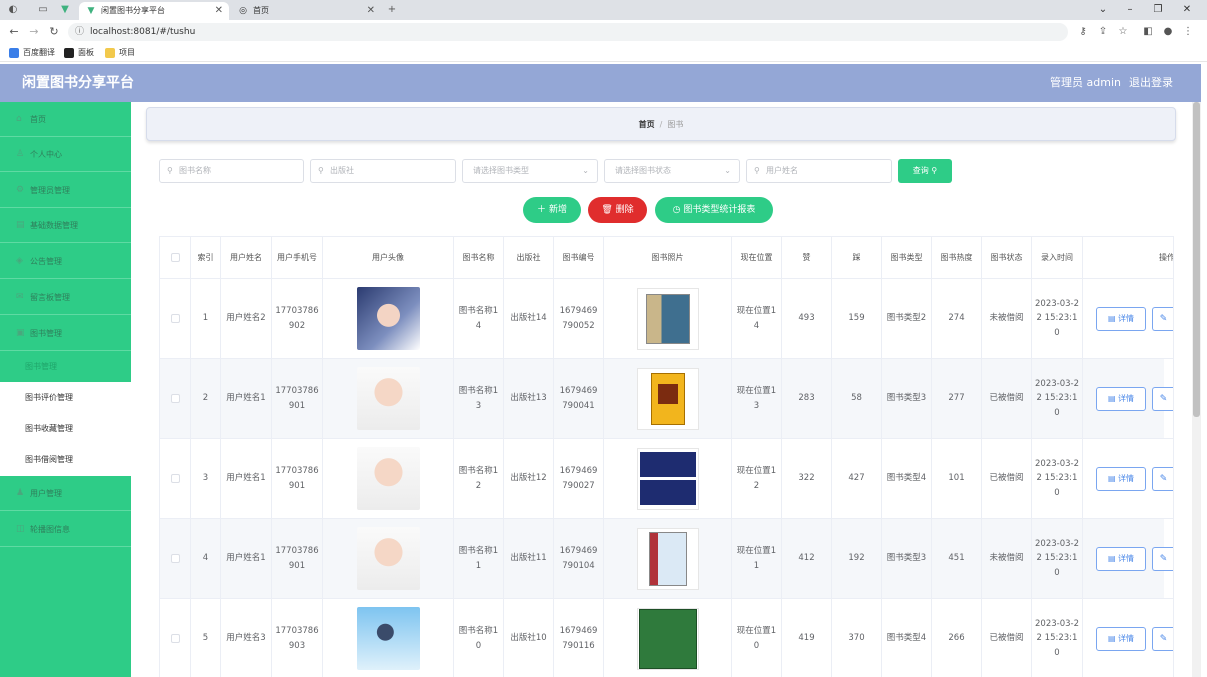  Describe the element at coordinates (600, 83) in the screenshot. I see `app-header: 闲置图书分享平台 管理员 admin 退出登录` at that location.